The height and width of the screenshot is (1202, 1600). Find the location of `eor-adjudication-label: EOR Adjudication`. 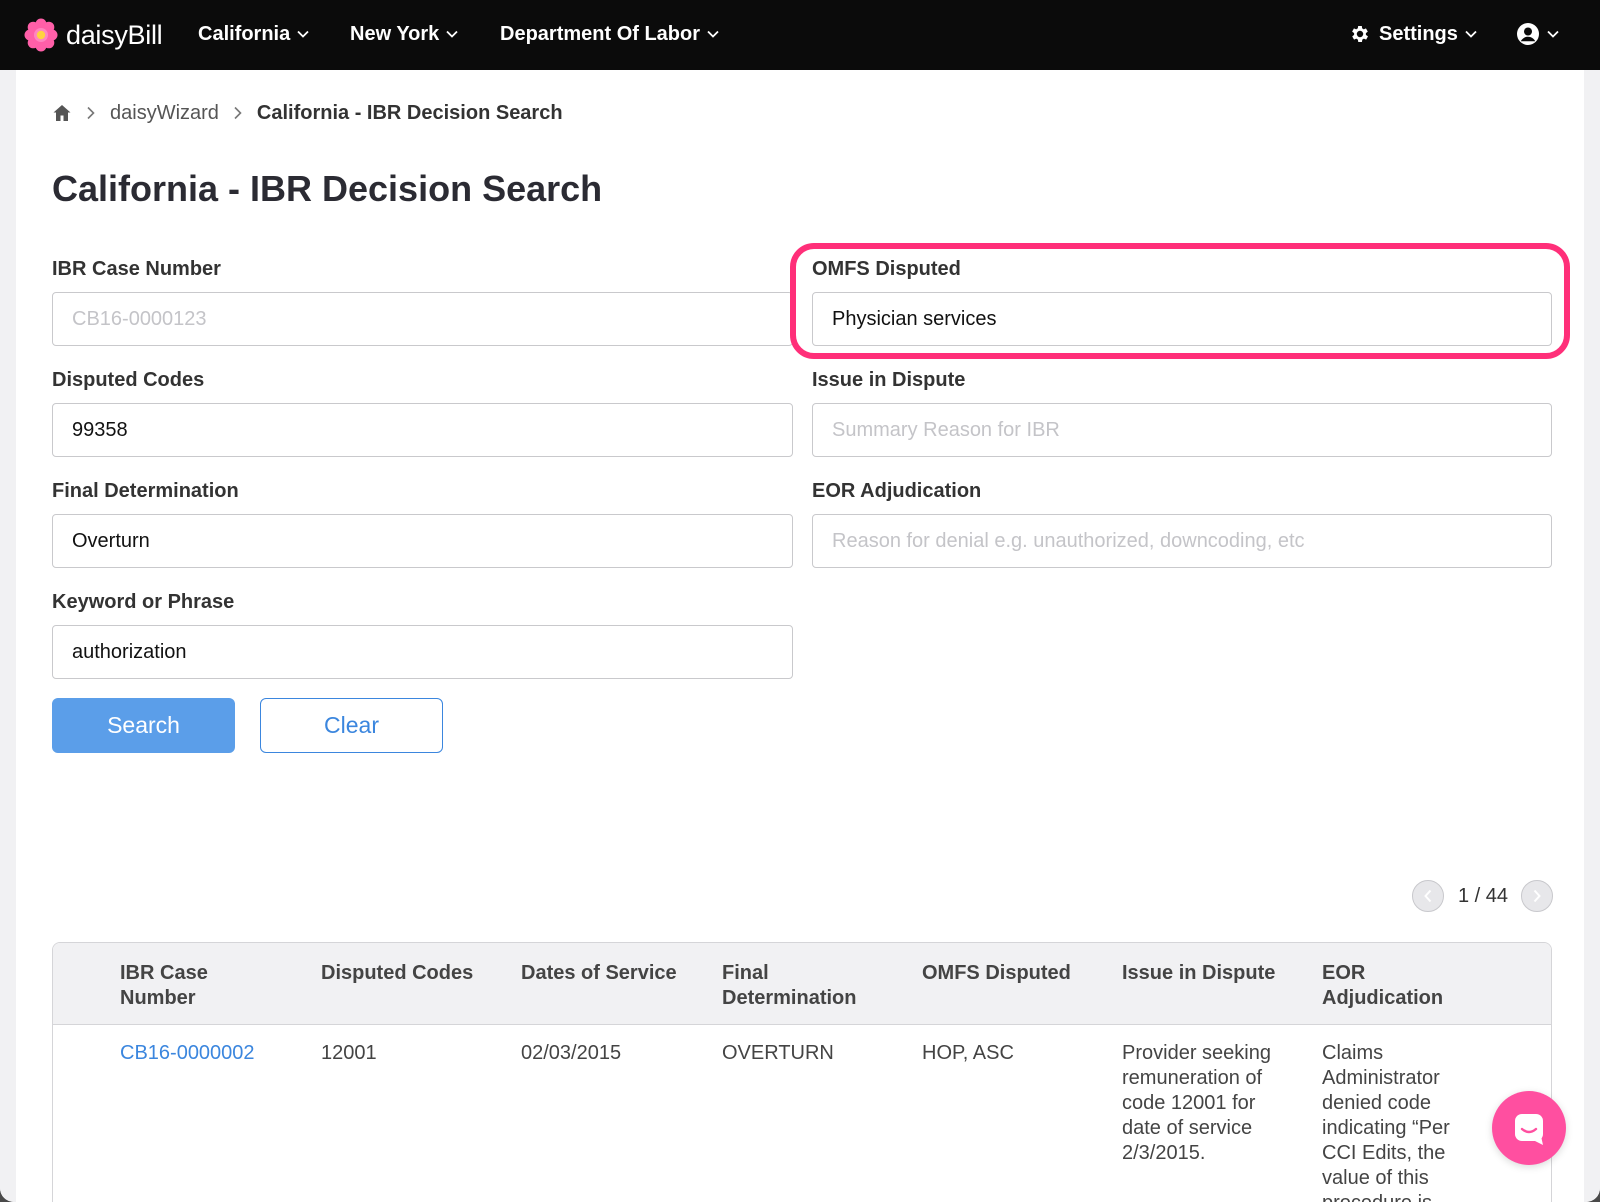

eor-adjudication-label: EOR Adjudication is located at coordinates (897, 491).